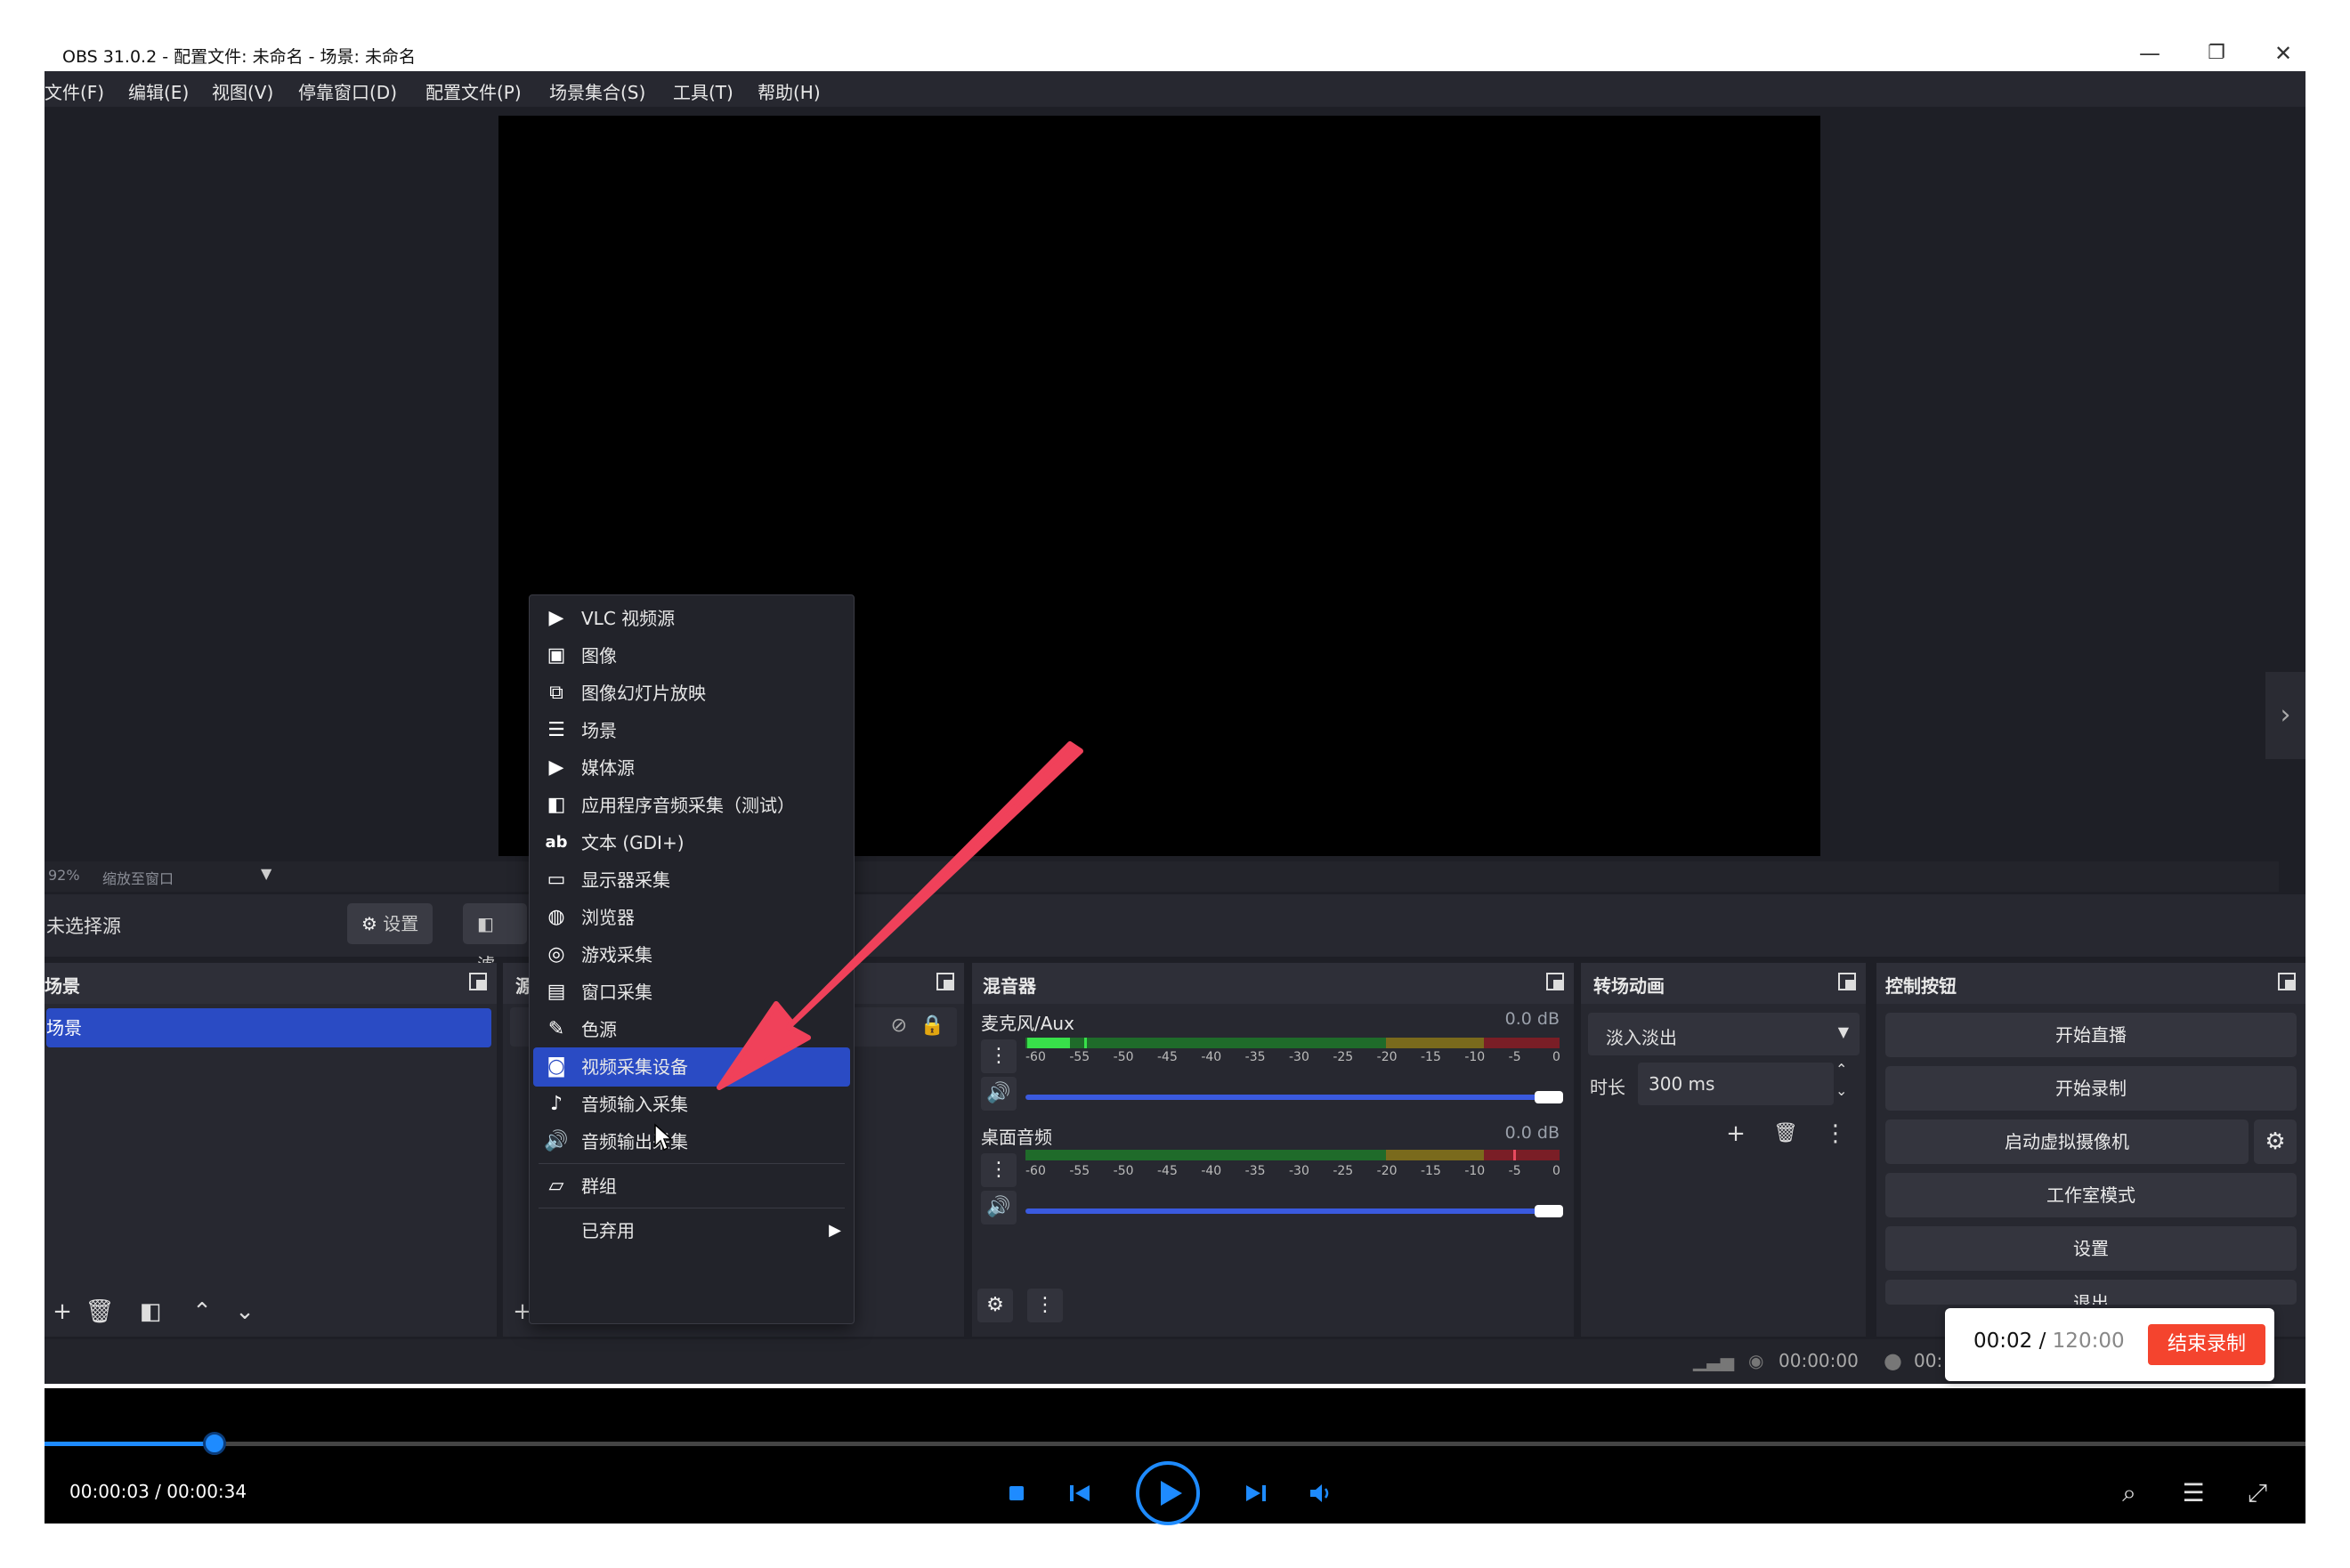 The image size is (2350, 1568). What do you see at coordinates (2206, 1344) in the screenshot?
I see `stop-recording-button: 结束录制` at bounding box center [2206, 1344].